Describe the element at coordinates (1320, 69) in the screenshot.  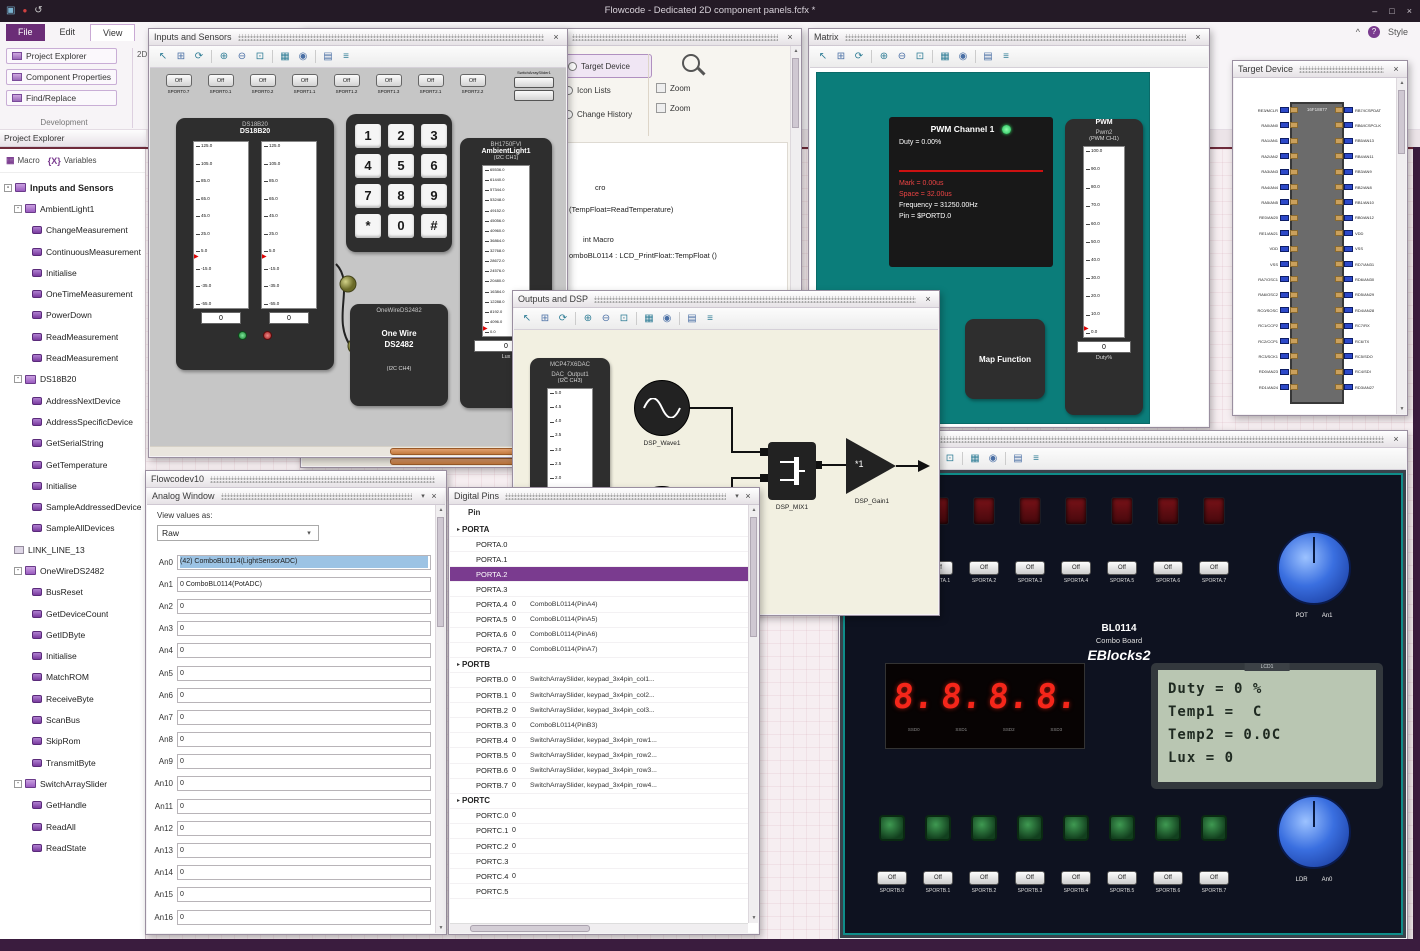
I see `target-titlebar: Target Device ×` at that location.